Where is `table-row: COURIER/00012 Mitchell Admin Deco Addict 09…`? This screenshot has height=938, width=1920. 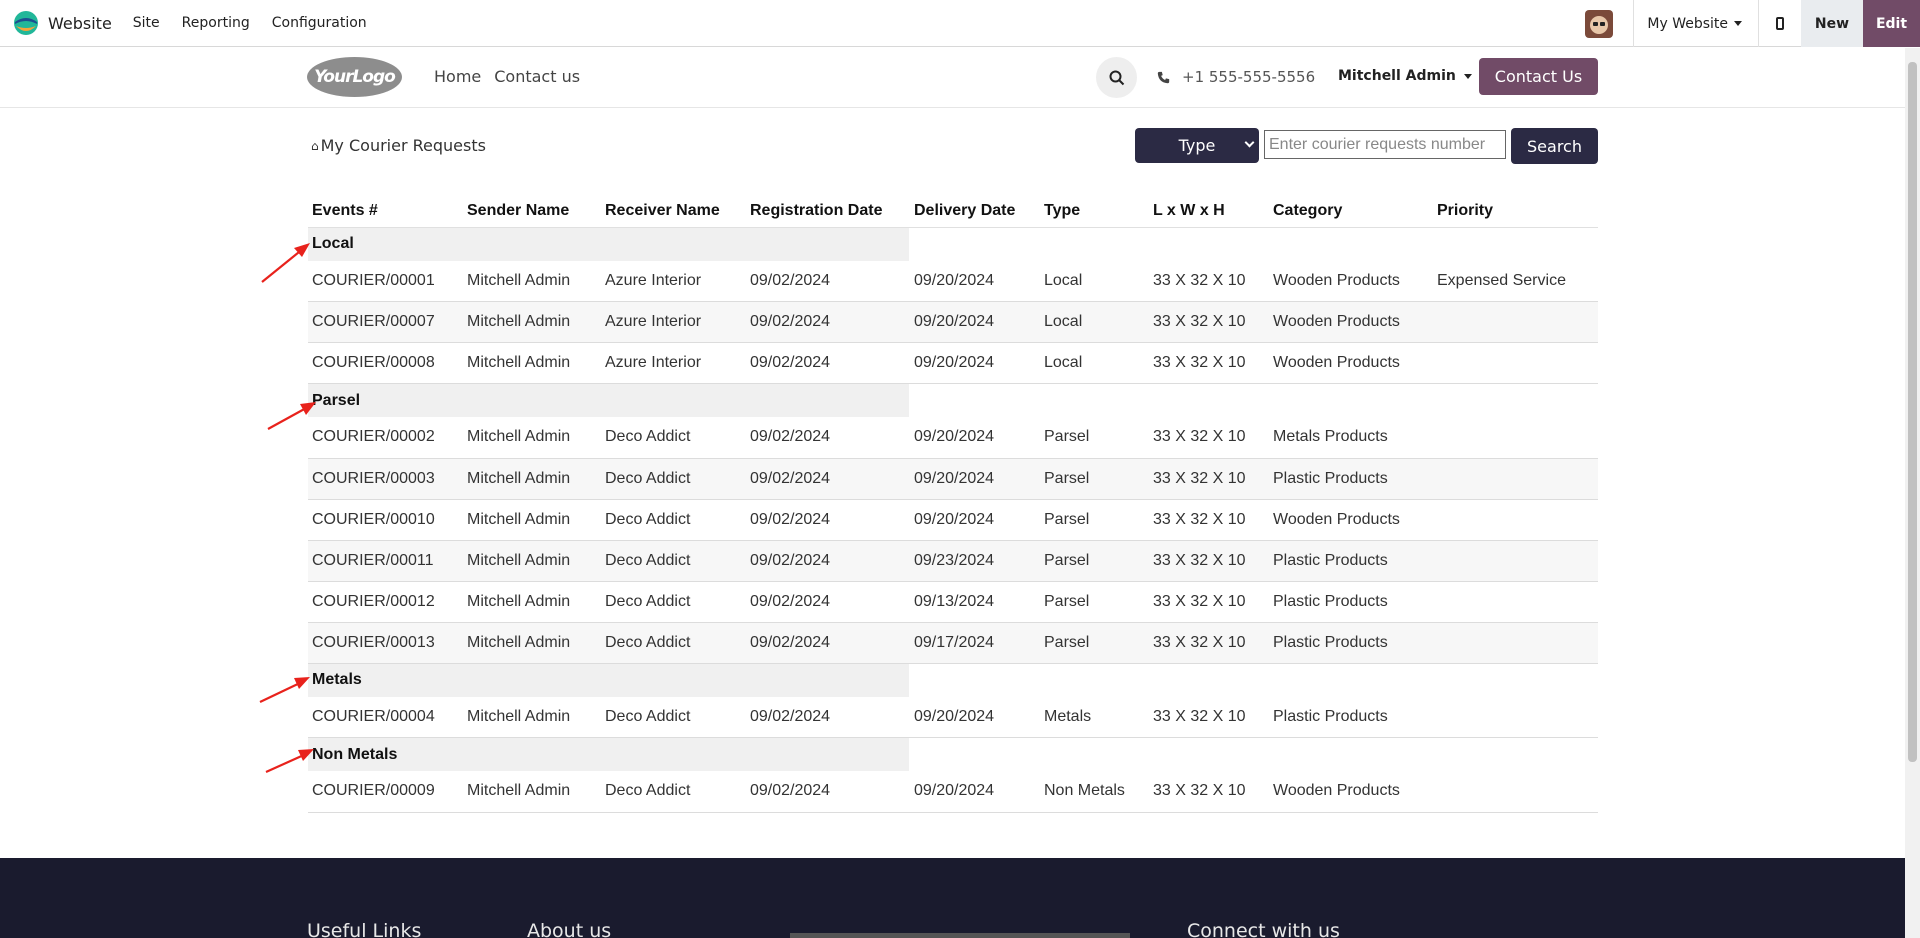
table-row: COURIER/00012 Mitchell Admin Deco Addict 09… is located at coordinates (953, 602).